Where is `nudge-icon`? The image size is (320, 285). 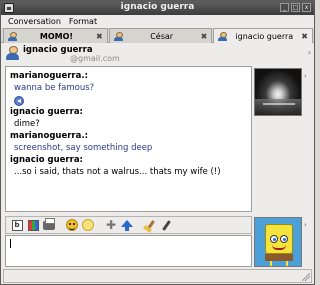 nudge-icon is located at coordinates (19, 101).